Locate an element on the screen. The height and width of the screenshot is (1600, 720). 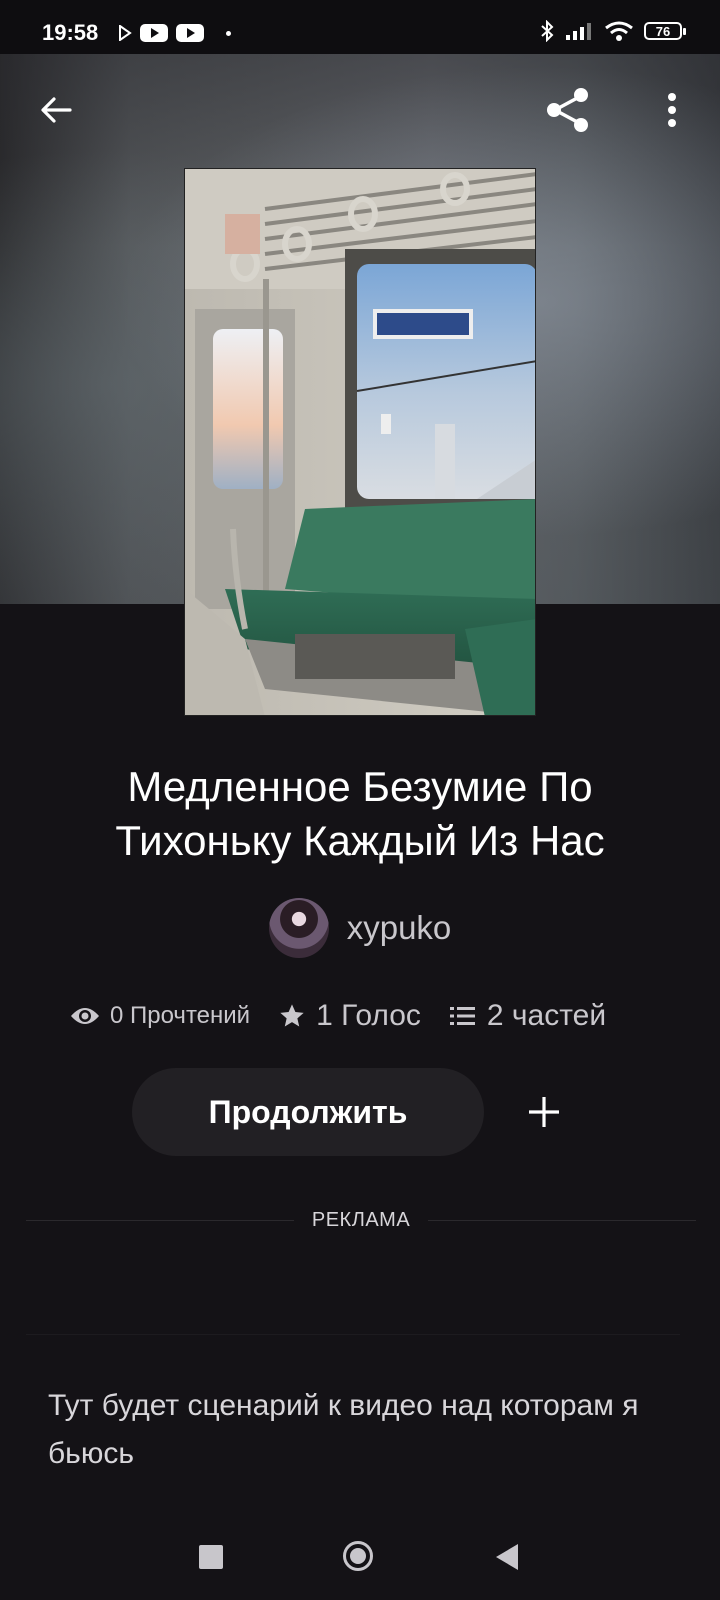
parts-count: 2 частей is located at coordinates (546, 1015).